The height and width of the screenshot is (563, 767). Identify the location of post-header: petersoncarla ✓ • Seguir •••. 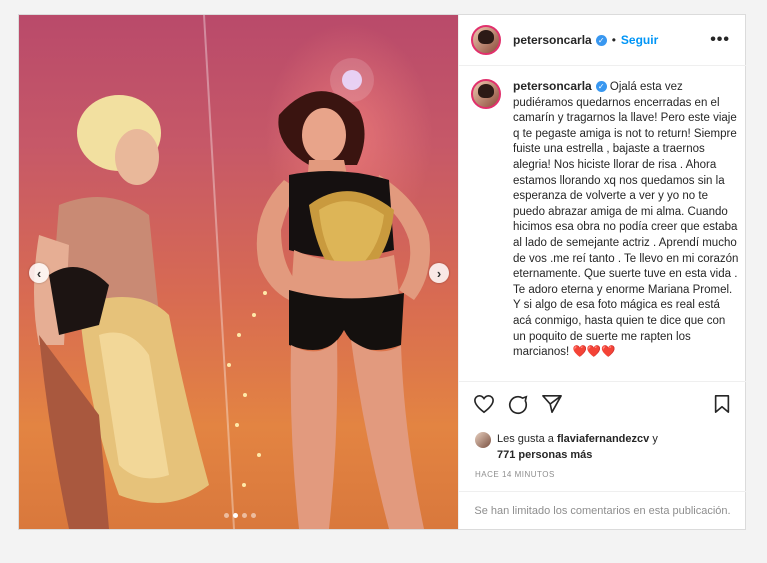
(602, 40).